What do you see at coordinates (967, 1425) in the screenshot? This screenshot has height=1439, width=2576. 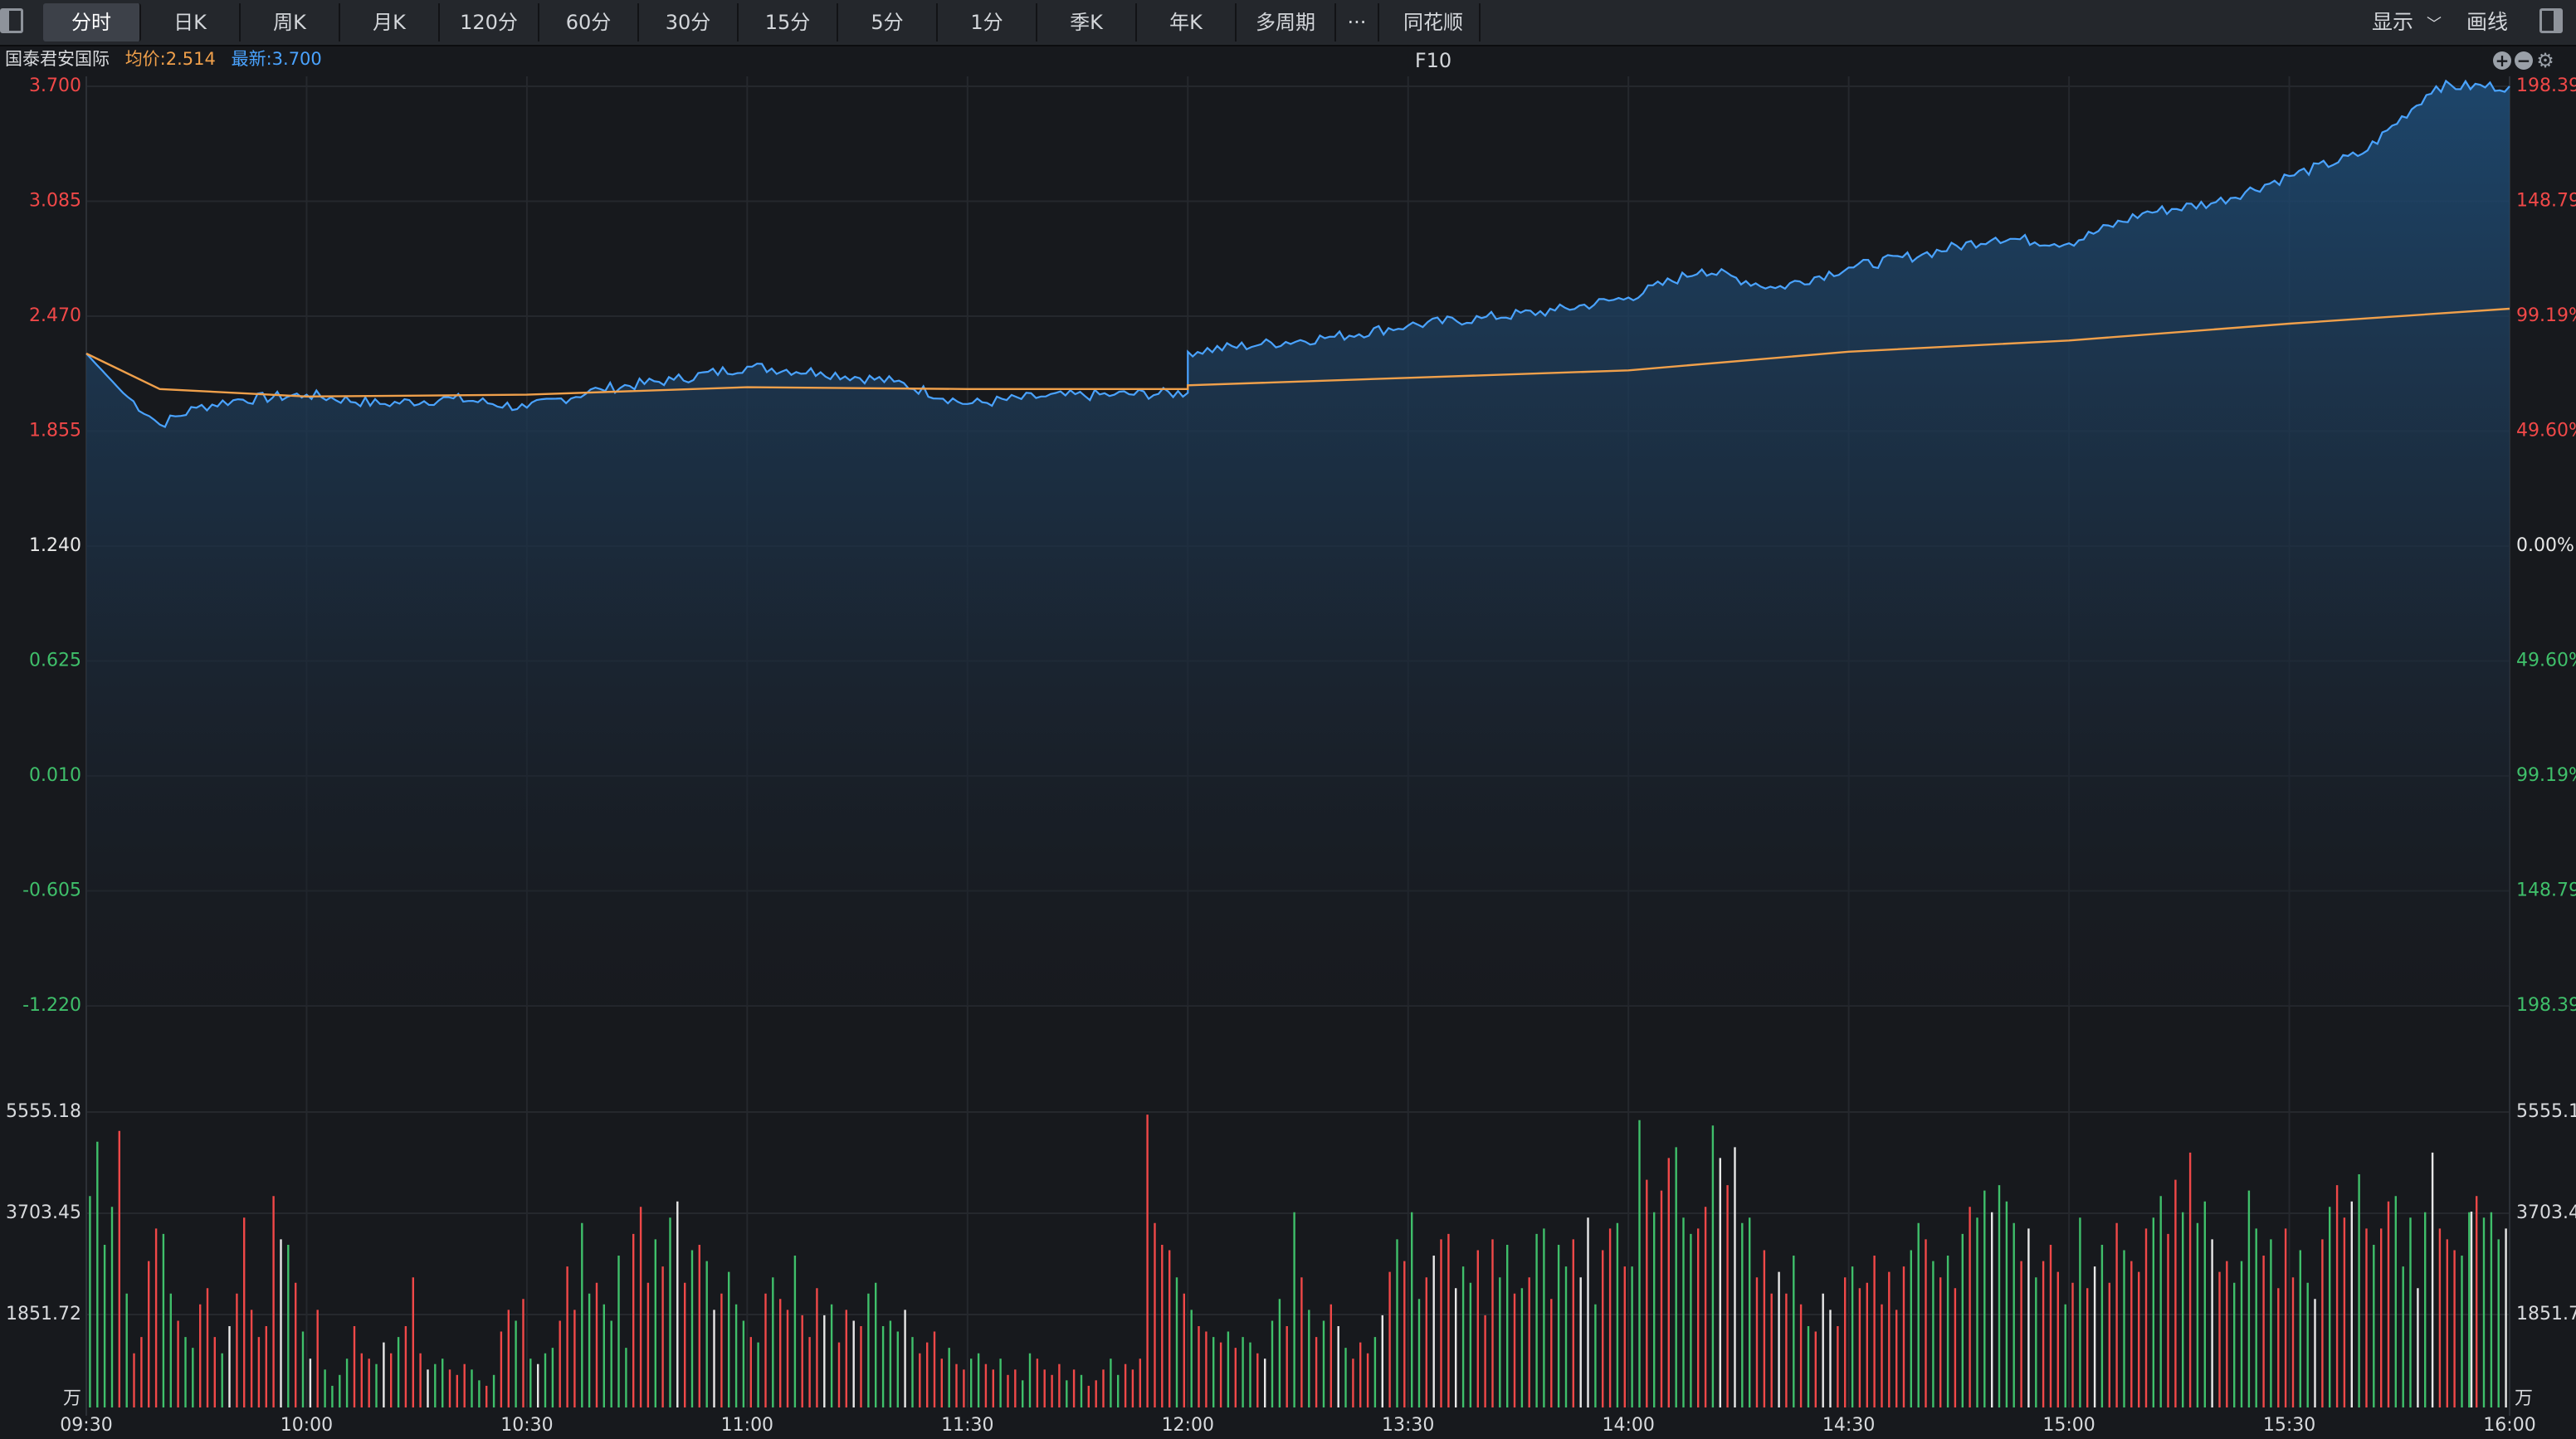 I see `x-tick-4: 11:30` at bounding box center [967, 1425].